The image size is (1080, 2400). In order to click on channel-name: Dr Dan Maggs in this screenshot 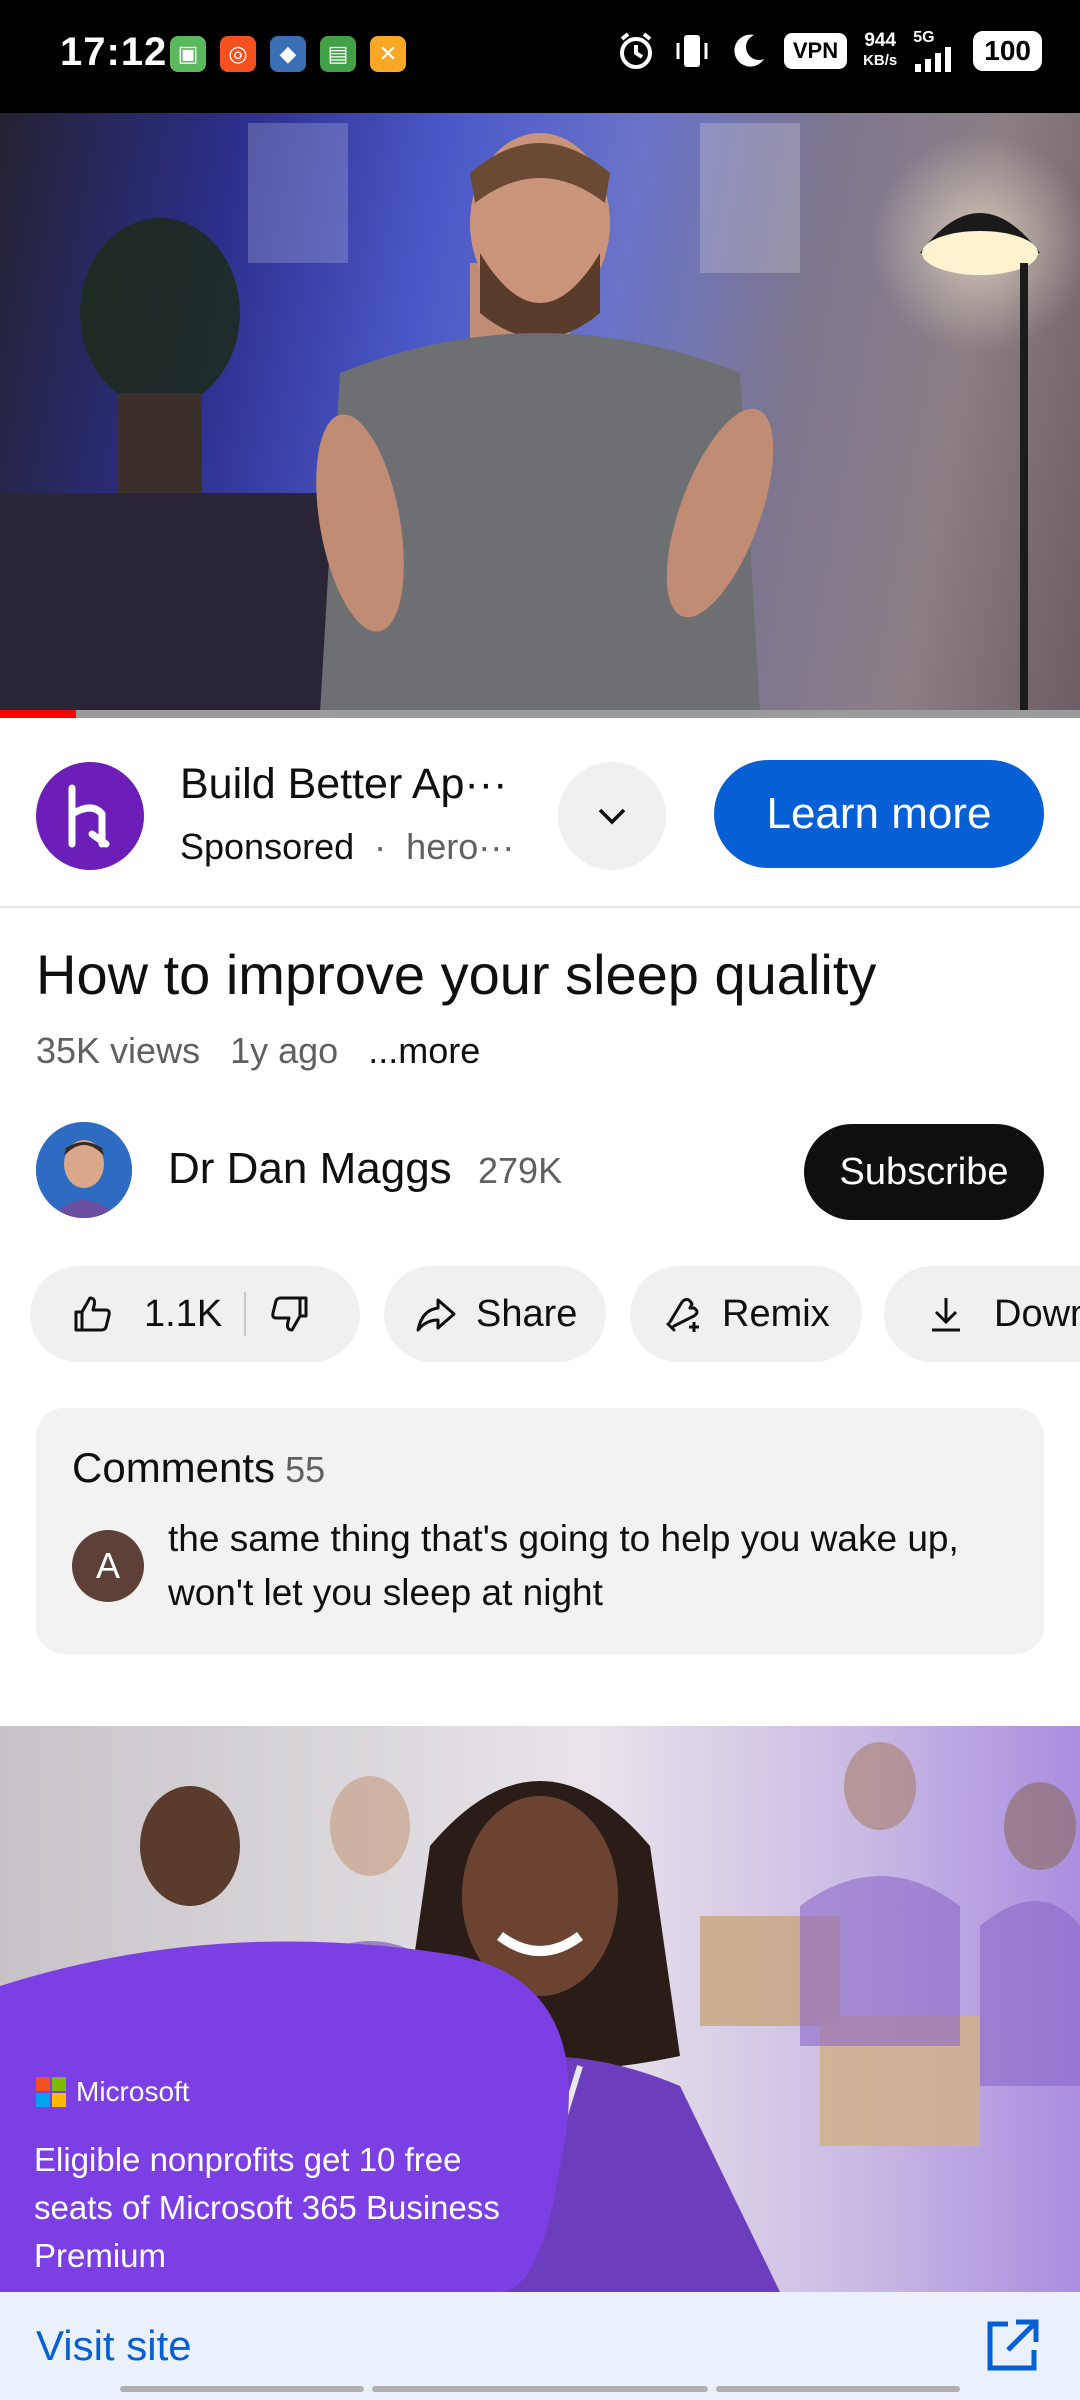, I will do `click(310, 1169)`.